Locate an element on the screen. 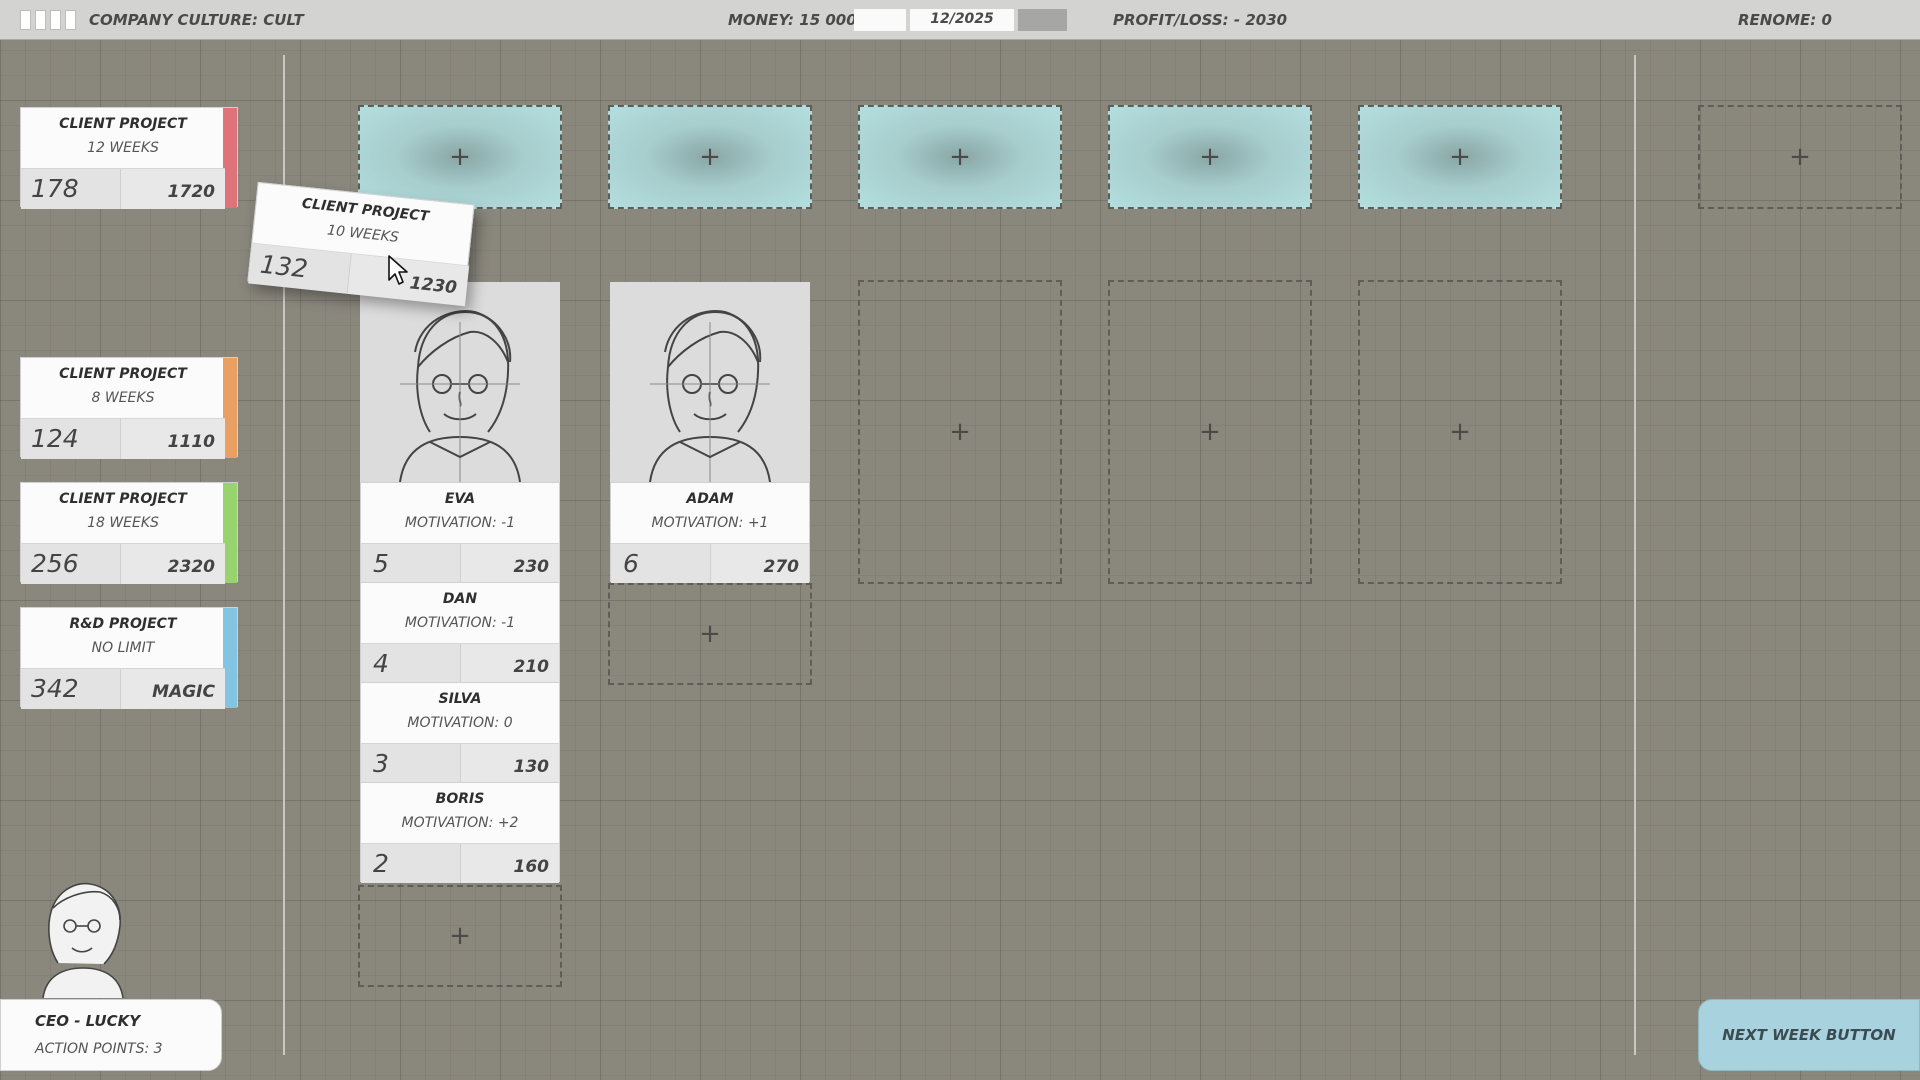  profit-loss-label: PROFIT/LOSS: - 2030 is located at coordinates (1200, 20).